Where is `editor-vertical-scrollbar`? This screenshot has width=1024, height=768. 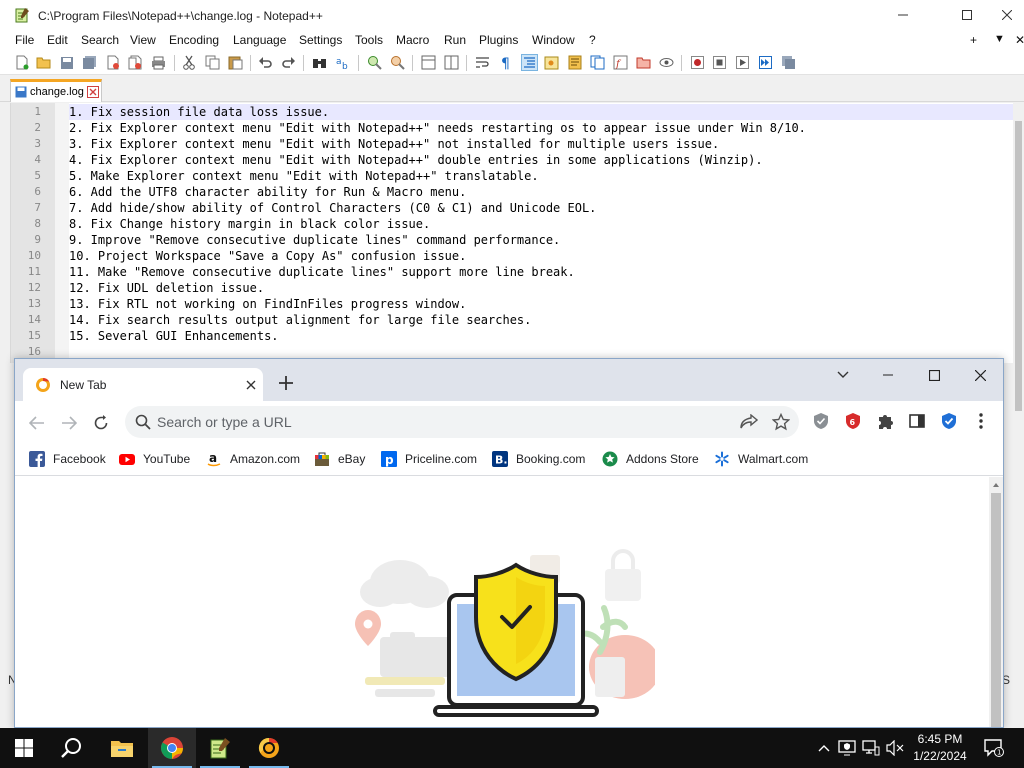
editor-vertical-scrollbar is located at coordinates (1018, 384).